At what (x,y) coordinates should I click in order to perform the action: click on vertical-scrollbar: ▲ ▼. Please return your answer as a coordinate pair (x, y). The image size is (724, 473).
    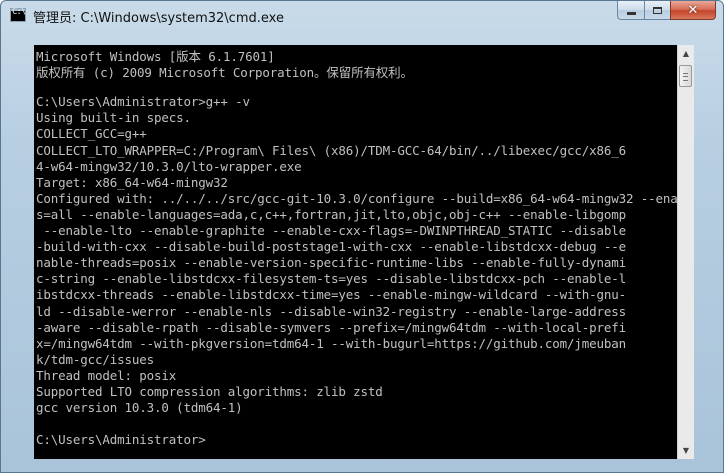
    Looking at the image, I should click on (685, 252).